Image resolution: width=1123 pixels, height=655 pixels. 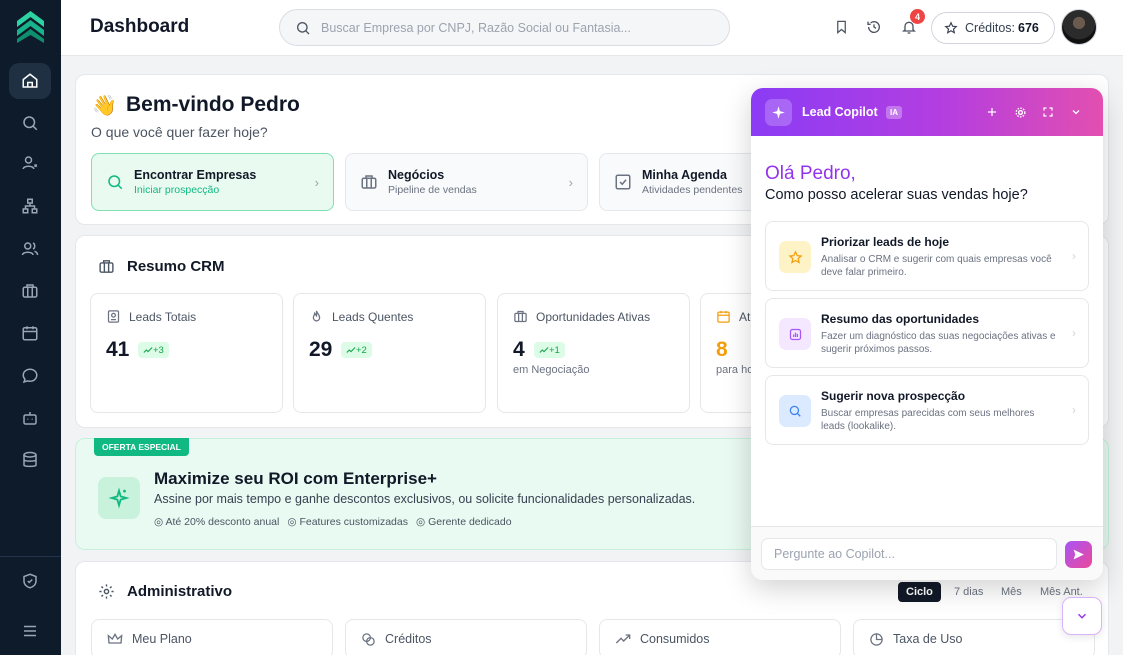 I want to click on global-search, so click(x=504, y=27).